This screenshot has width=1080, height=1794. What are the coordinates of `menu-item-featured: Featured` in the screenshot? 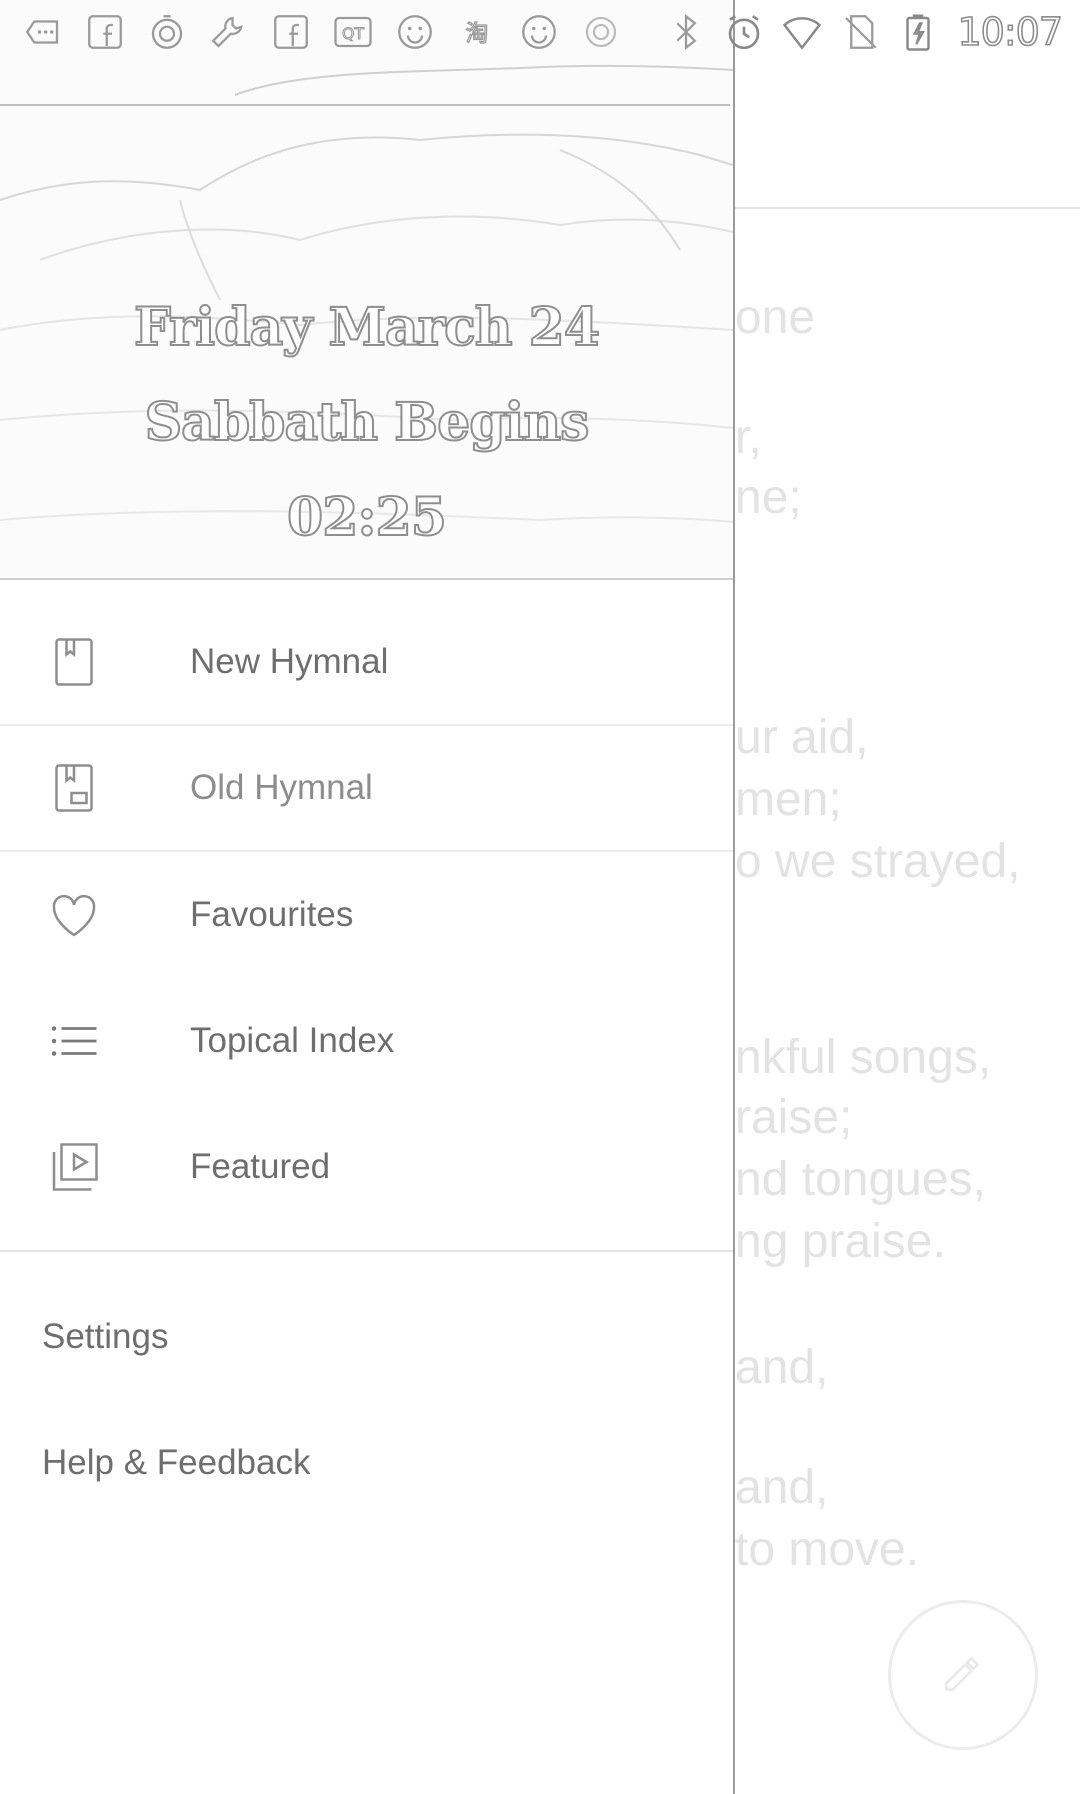 It's located at (366, 1167).